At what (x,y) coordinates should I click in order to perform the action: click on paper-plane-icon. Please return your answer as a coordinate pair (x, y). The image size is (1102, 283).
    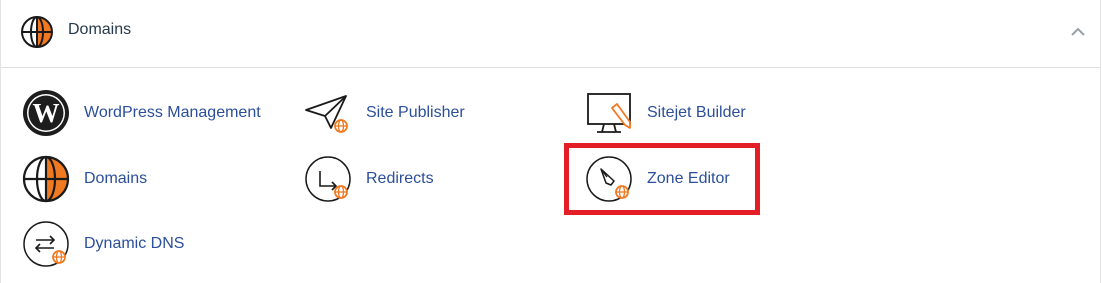
    Looking at the image, I should click on (326, 114).